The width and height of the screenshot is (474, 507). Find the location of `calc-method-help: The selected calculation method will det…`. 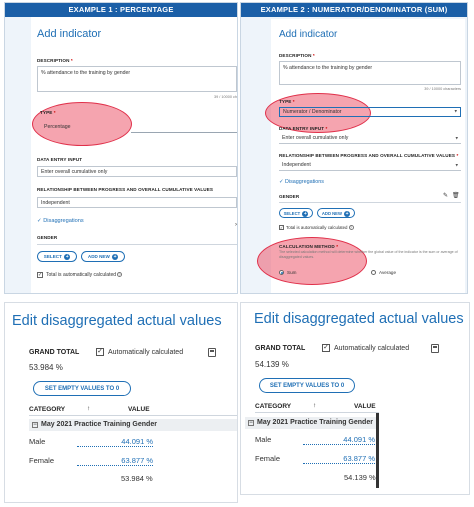

calc-method-help: The selected calculation method will det… is located at coordinates (368, 254).